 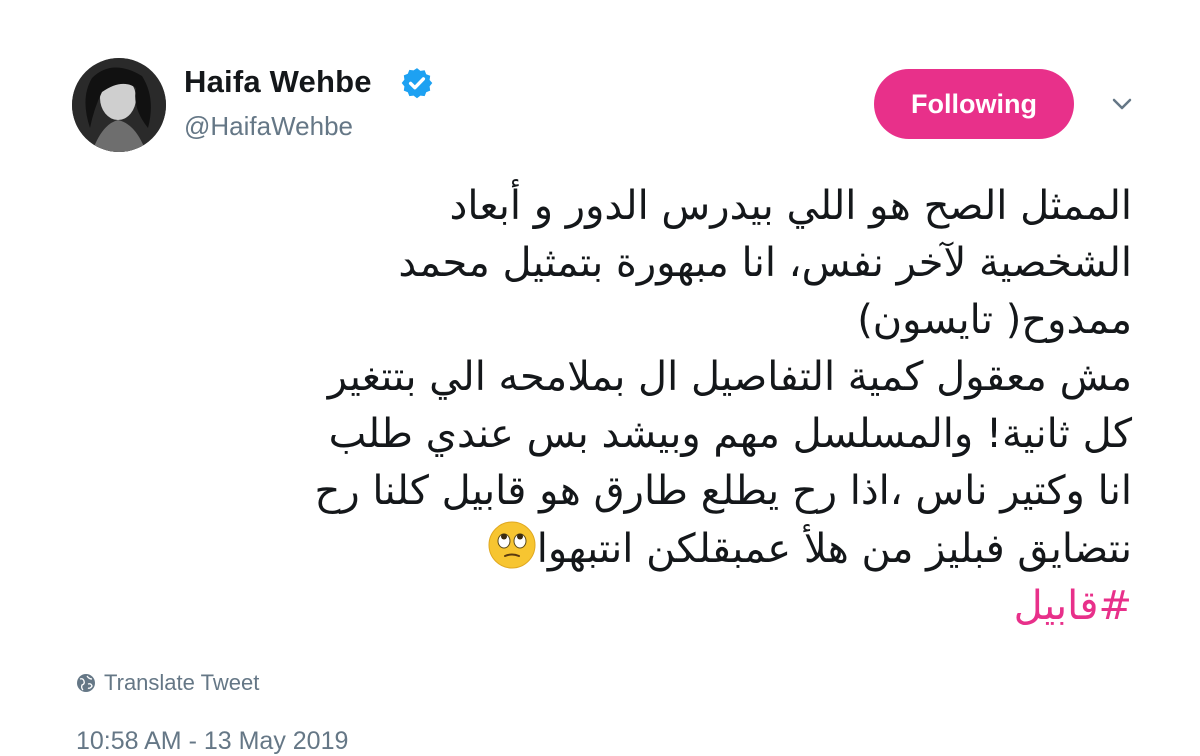 I want to click on display-name: Haifa Wehbe, so click(x=278, y=82).